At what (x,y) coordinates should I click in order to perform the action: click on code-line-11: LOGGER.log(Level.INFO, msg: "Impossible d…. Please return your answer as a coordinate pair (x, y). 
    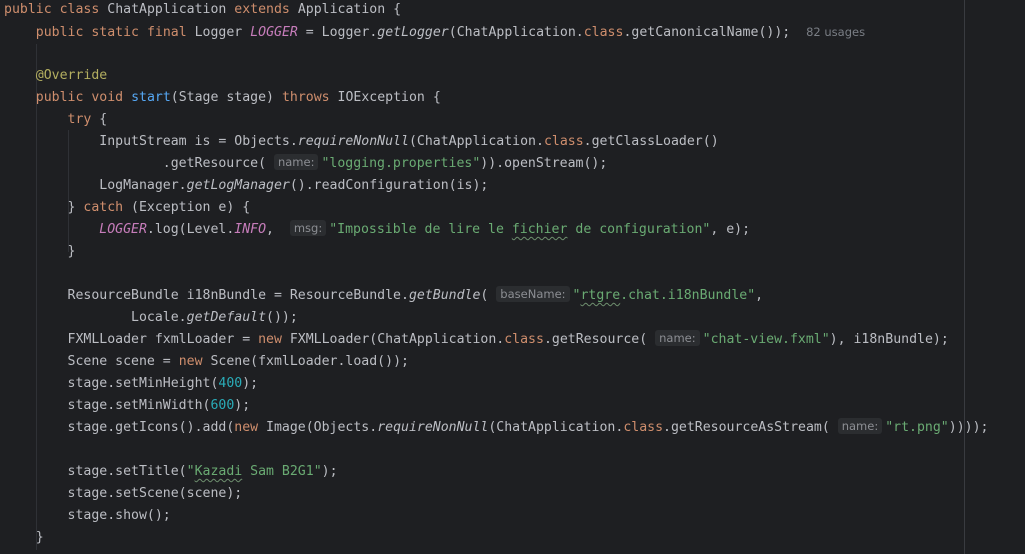
    Looking at the image, I should click on (377, 231).